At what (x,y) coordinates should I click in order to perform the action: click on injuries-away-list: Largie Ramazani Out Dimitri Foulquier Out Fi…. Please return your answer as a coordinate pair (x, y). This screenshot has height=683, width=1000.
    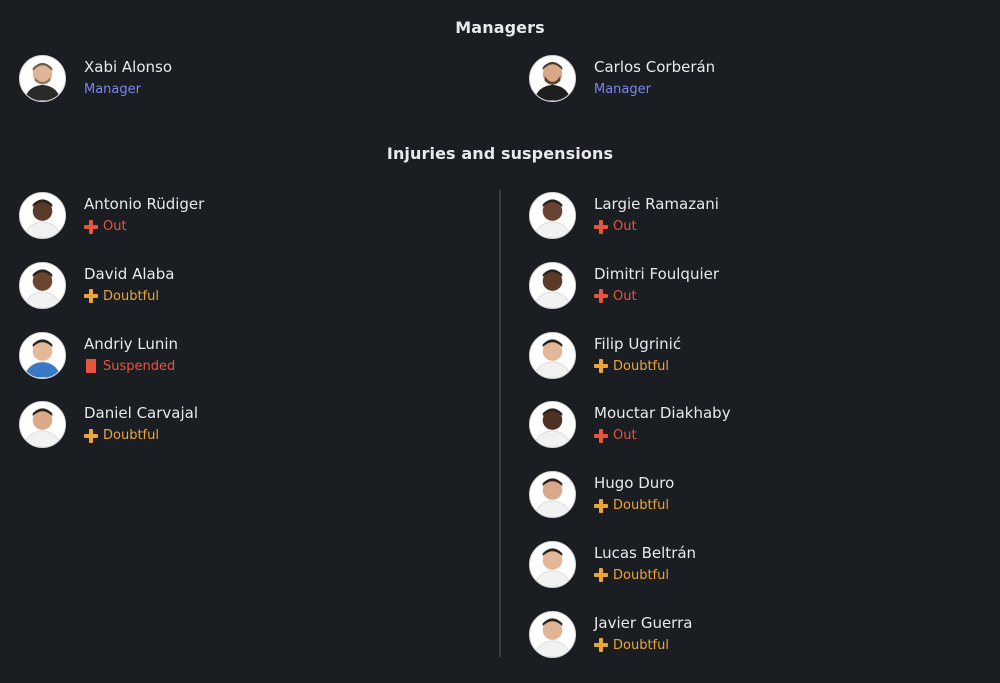
    Looking at the image, I should click on (630, 436).